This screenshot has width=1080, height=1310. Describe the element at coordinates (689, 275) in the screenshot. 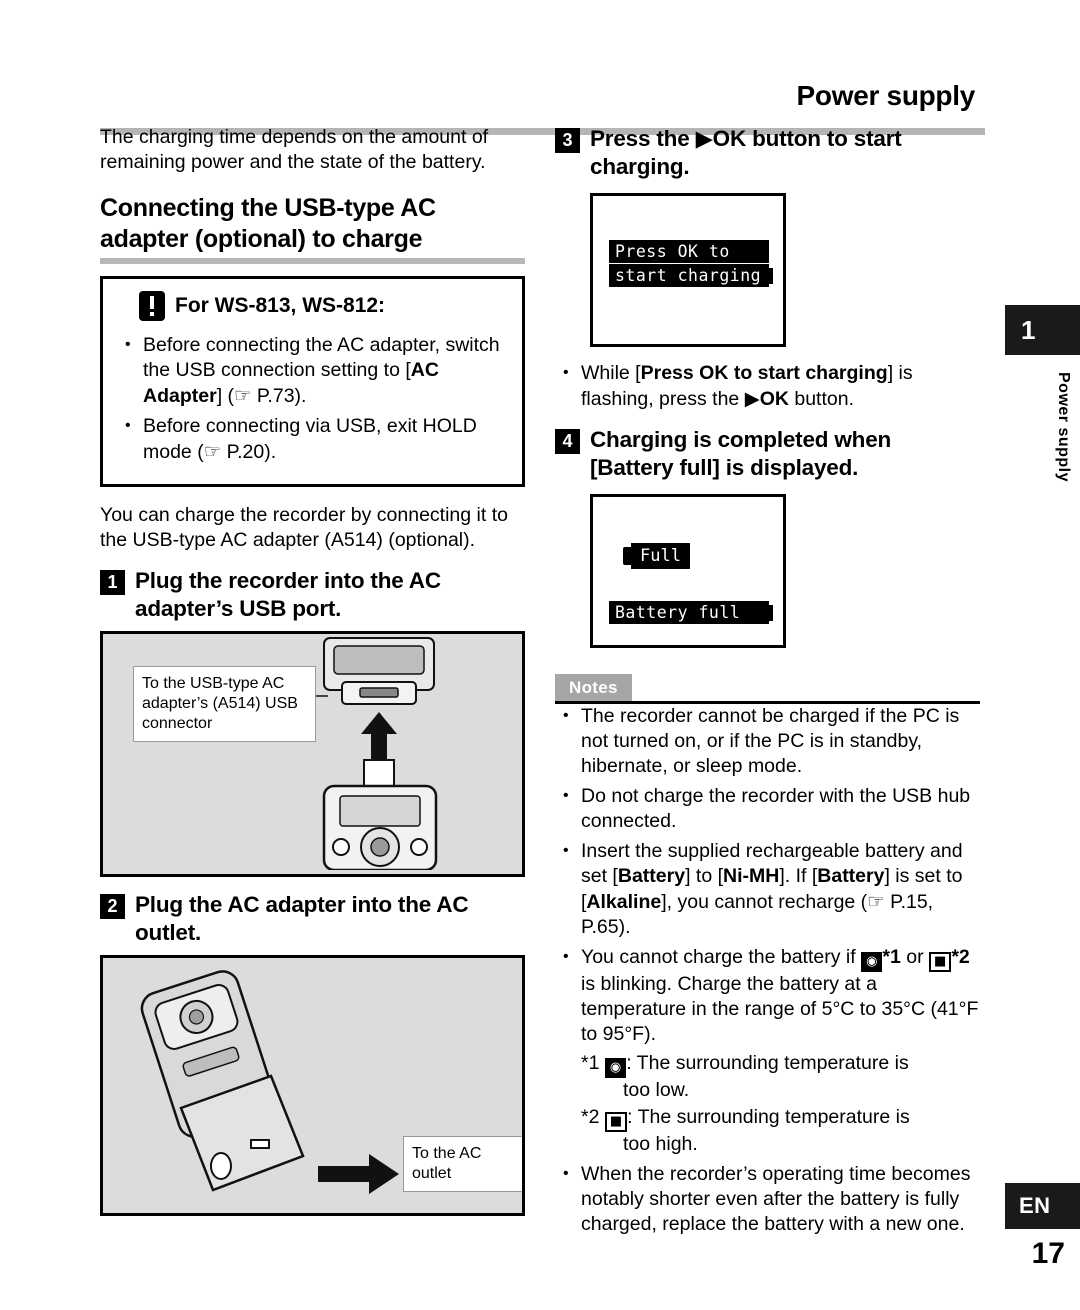

I see `lcd-line-2: start charging` at that location.